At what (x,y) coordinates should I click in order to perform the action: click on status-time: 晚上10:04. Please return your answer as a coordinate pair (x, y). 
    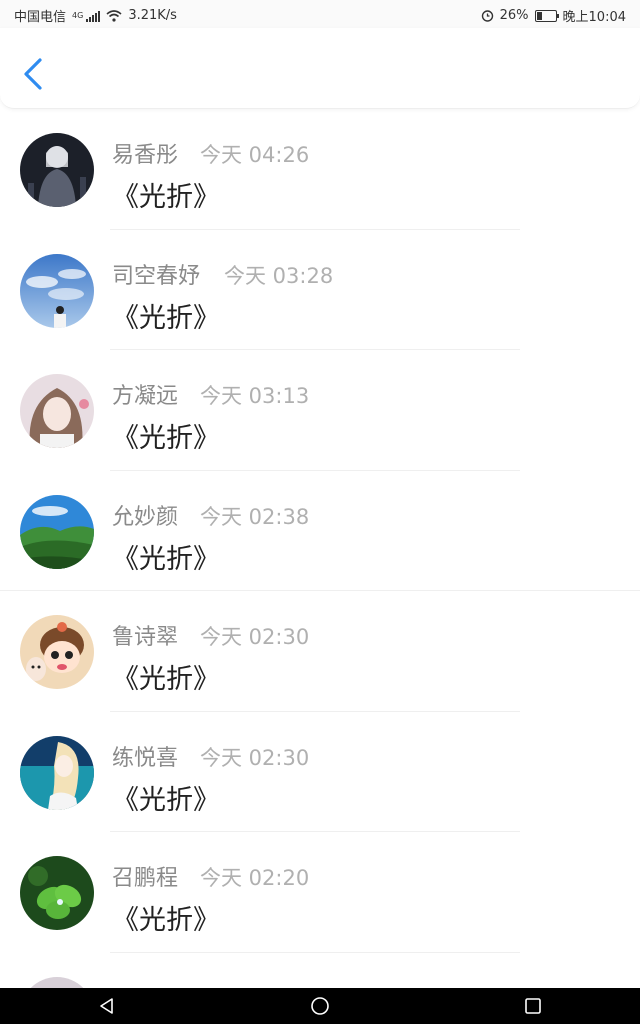
    Looking at the image, I should click on (594, 17).